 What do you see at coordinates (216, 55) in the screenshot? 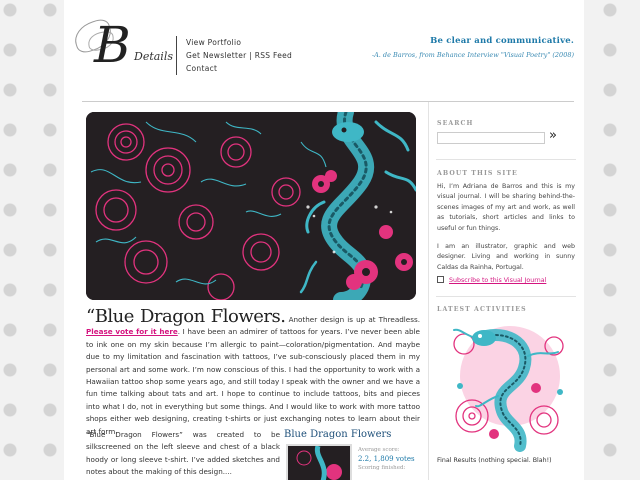
I see `nav-get-newsletter: Get Newsletter` at bounding box center [216, 55].